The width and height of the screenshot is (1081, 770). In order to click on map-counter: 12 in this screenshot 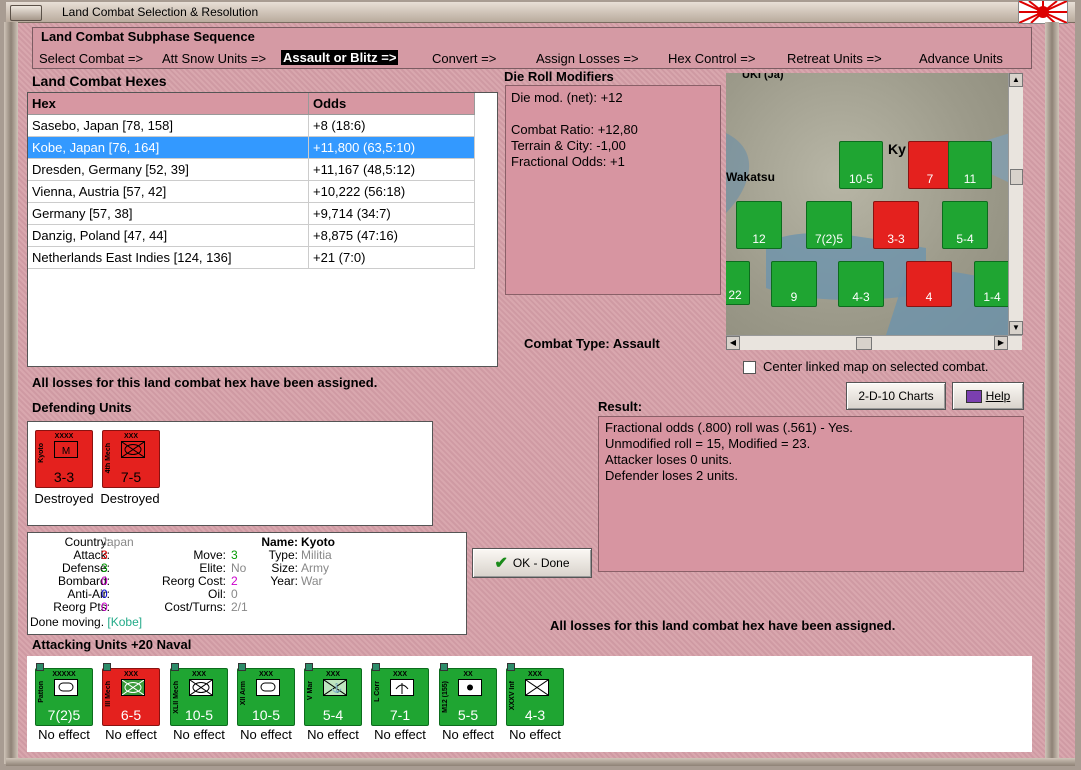, I will do `click(759, 225)`.